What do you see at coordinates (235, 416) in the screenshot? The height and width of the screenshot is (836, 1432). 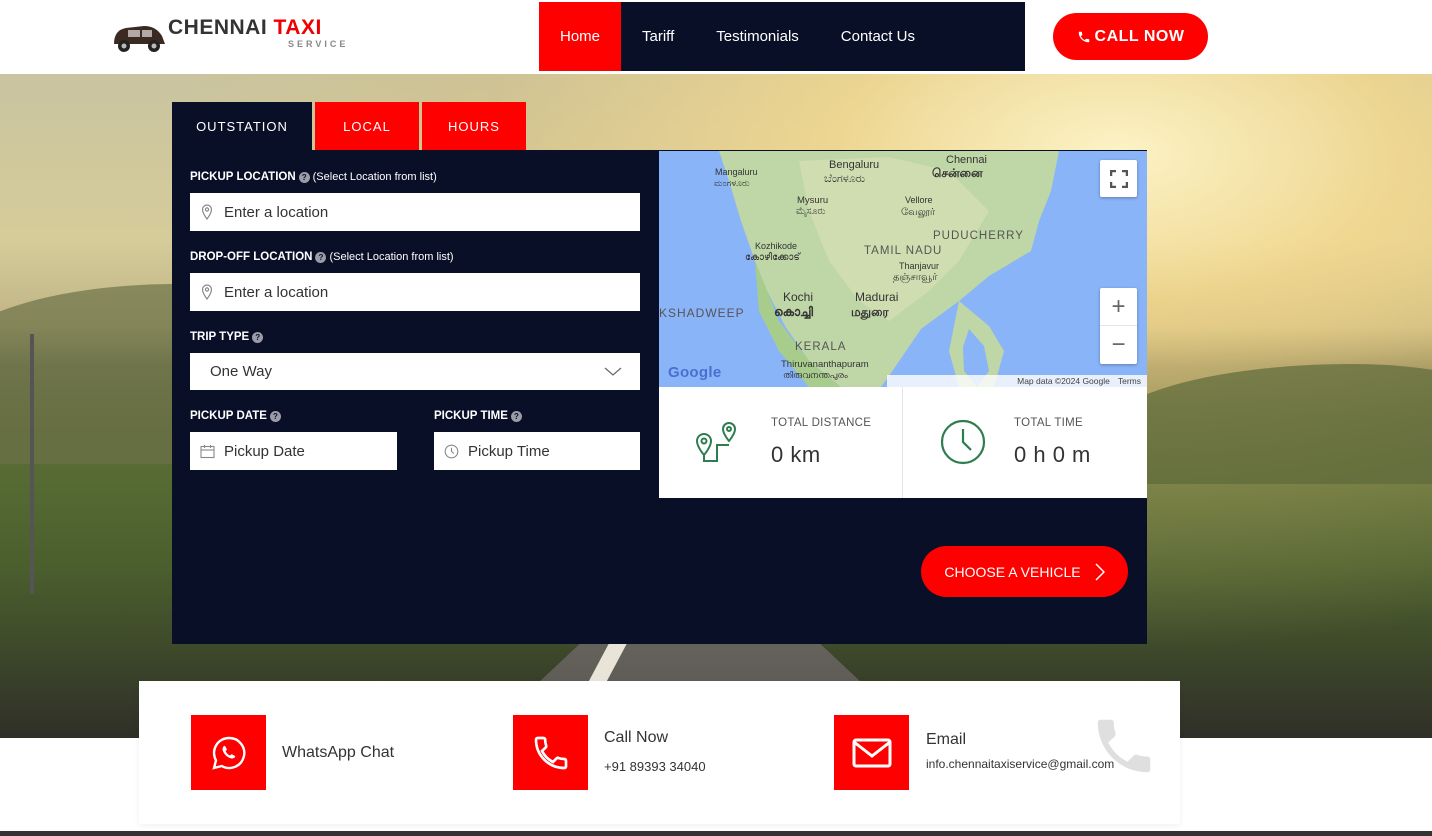 I see `pickup-date-label: PICKUP DATE ?` at bounding box center [235, 416].